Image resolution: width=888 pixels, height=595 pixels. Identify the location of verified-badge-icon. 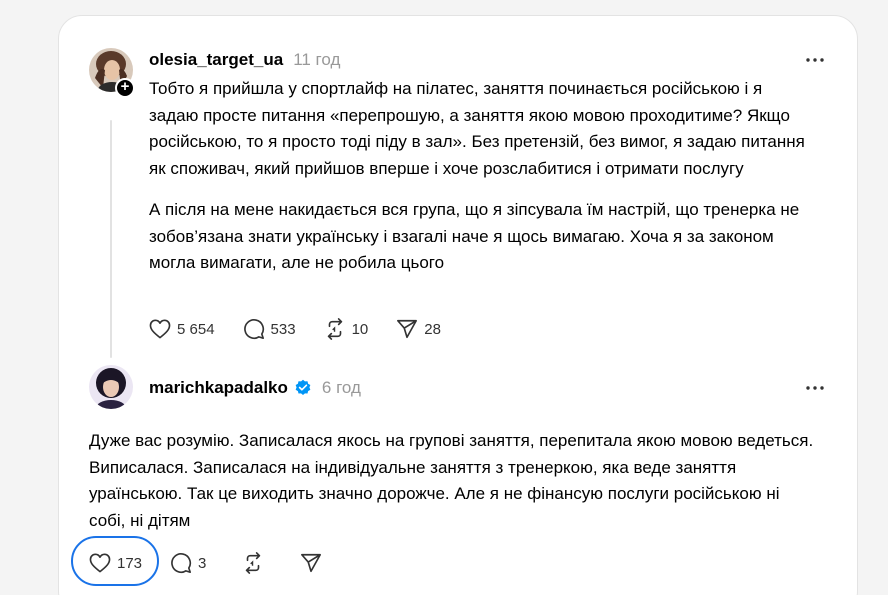
(303, 388).